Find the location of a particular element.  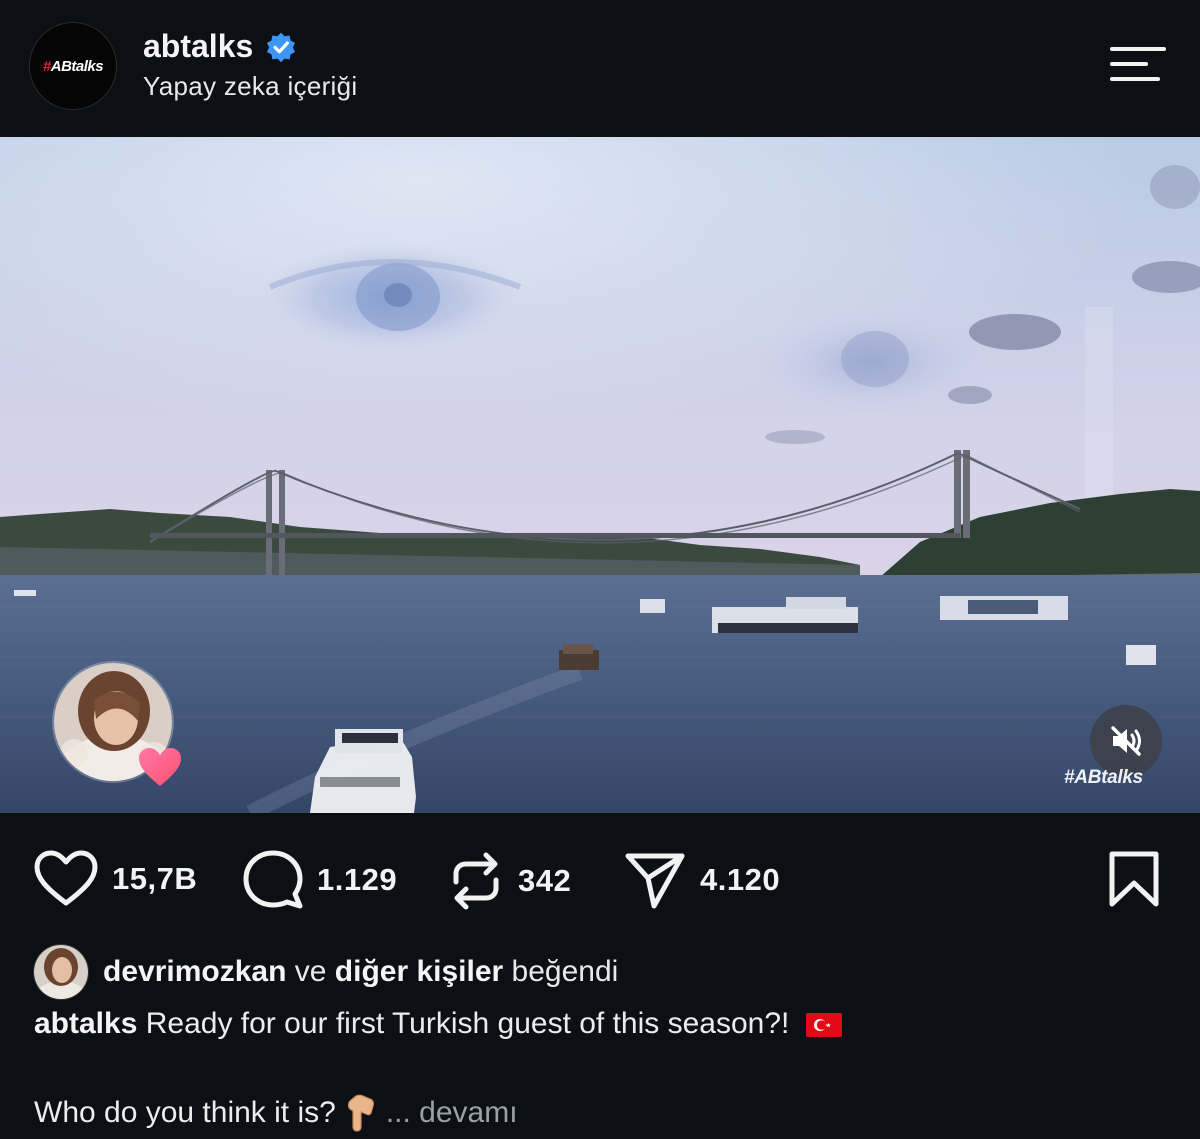

verified-badge-icon is located at coordinates (281, 47).